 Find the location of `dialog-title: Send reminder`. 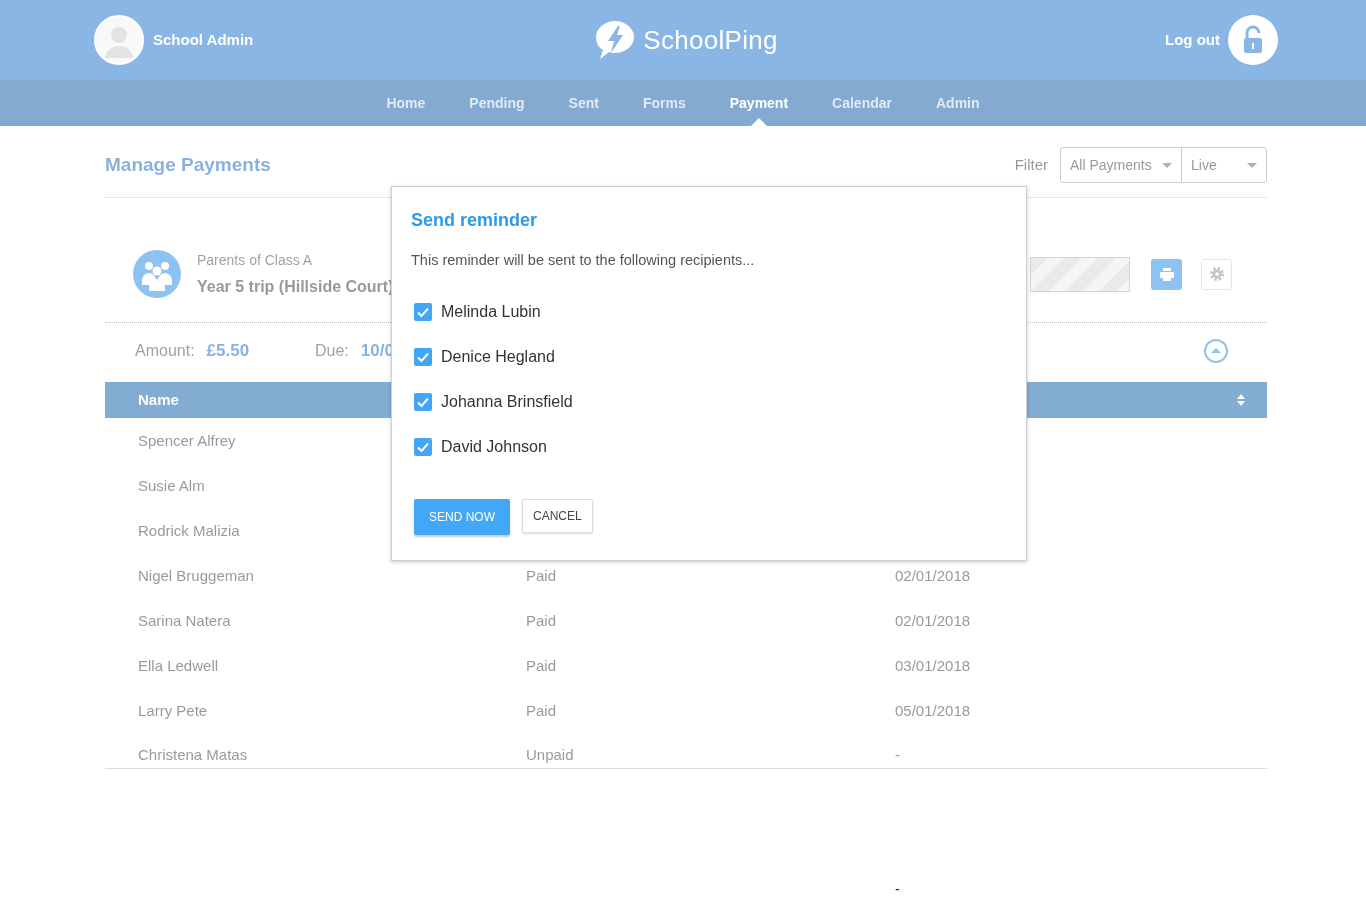

dialog-title: Send reminder is located at coordinates (475, 220).